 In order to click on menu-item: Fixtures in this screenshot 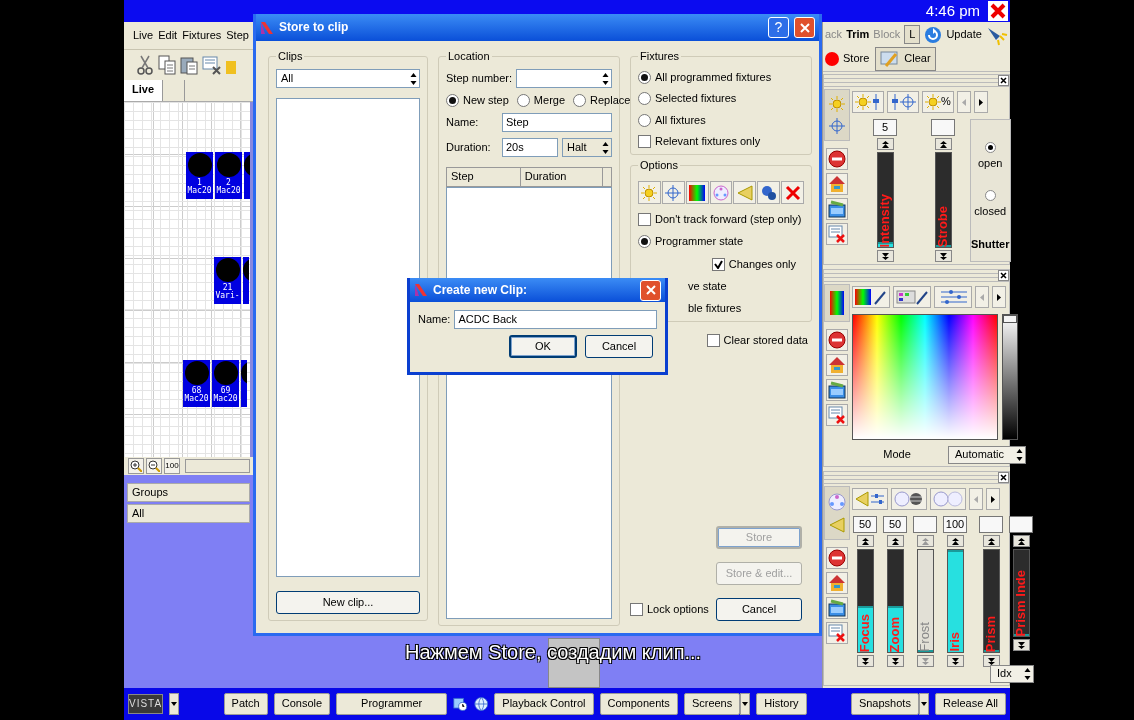, I will do `click(202, 35)`.